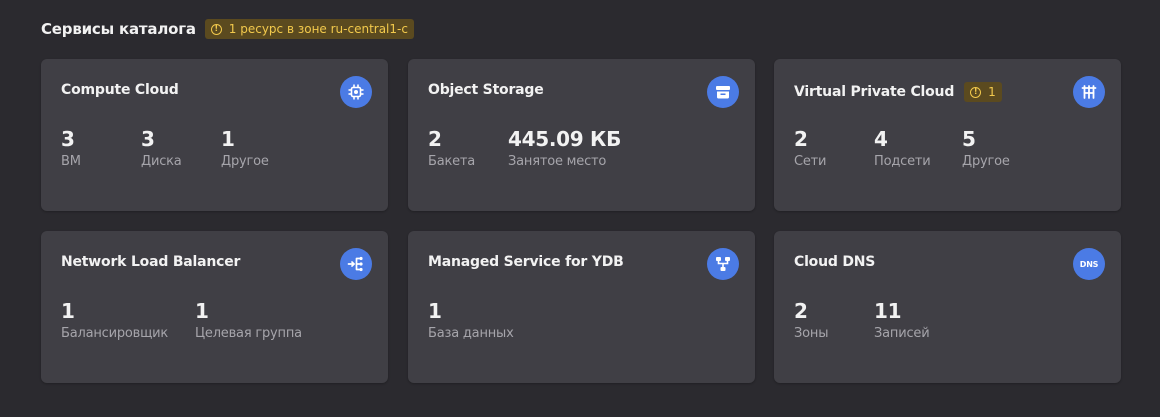 This screenshot has height=417, width=1160. I want to click on stat-records: 11 Записей, so click(902, 320).